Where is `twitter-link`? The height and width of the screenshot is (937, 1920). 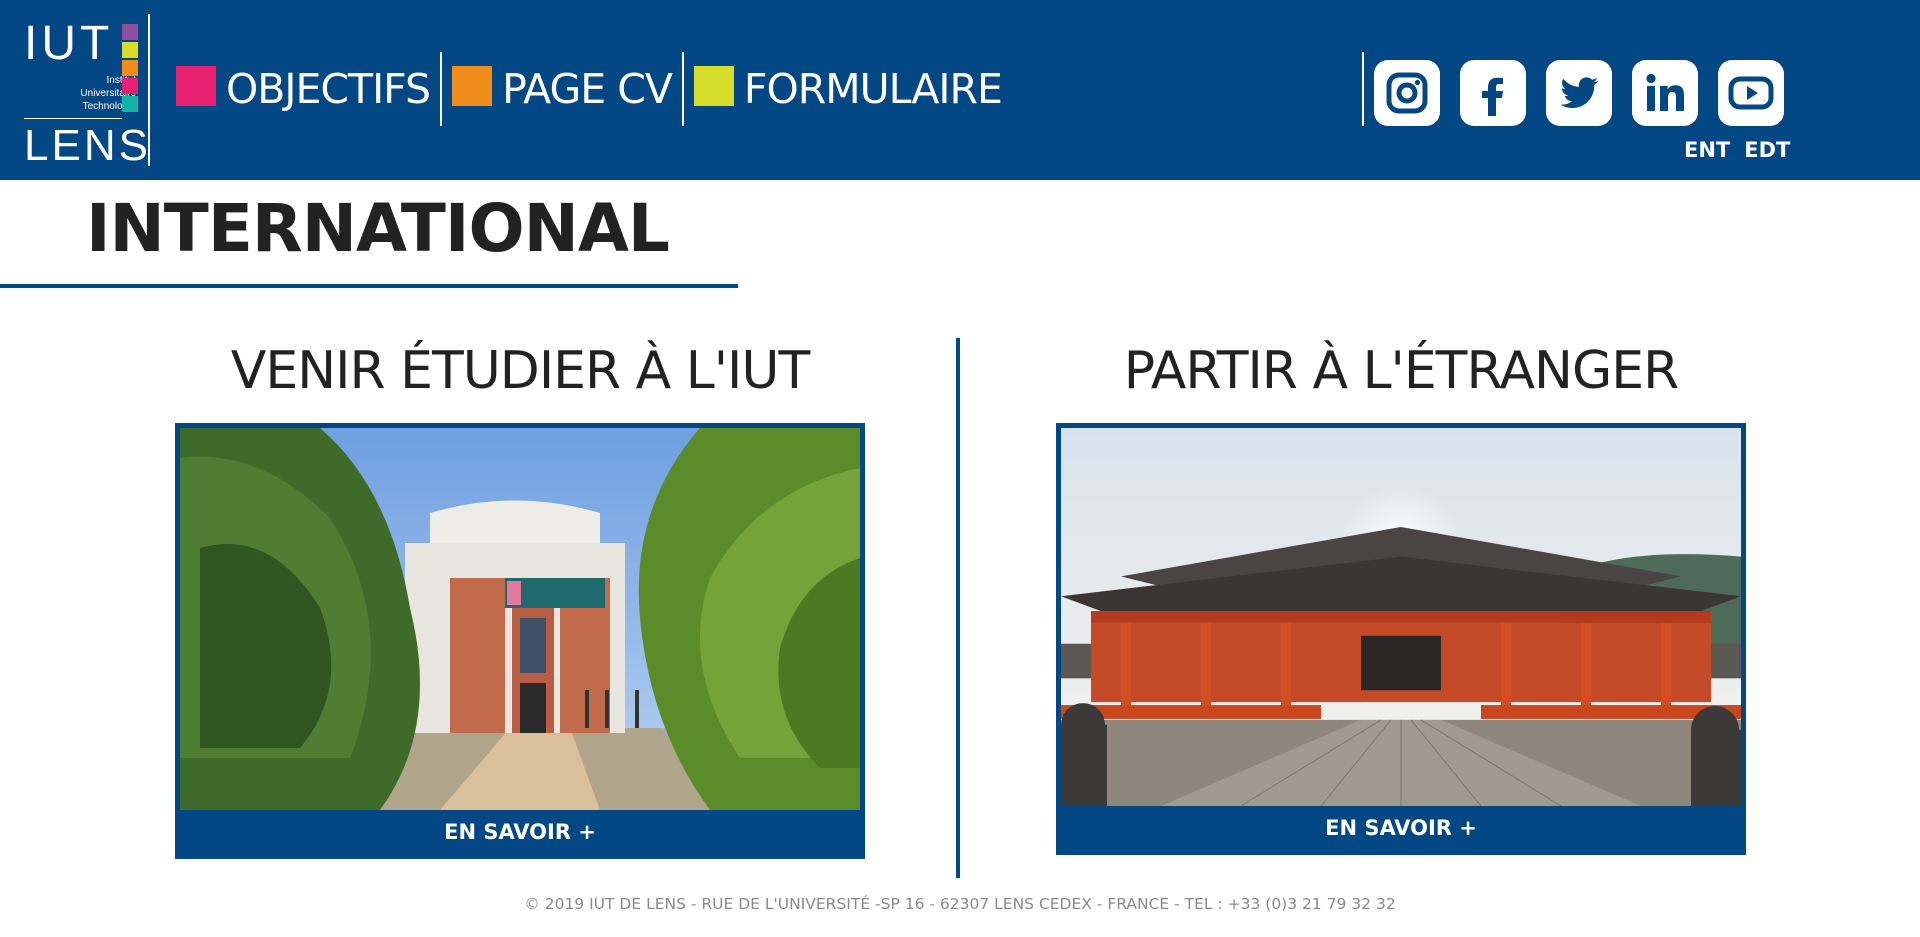
twitter-link is located at coordinates (1579, 93).